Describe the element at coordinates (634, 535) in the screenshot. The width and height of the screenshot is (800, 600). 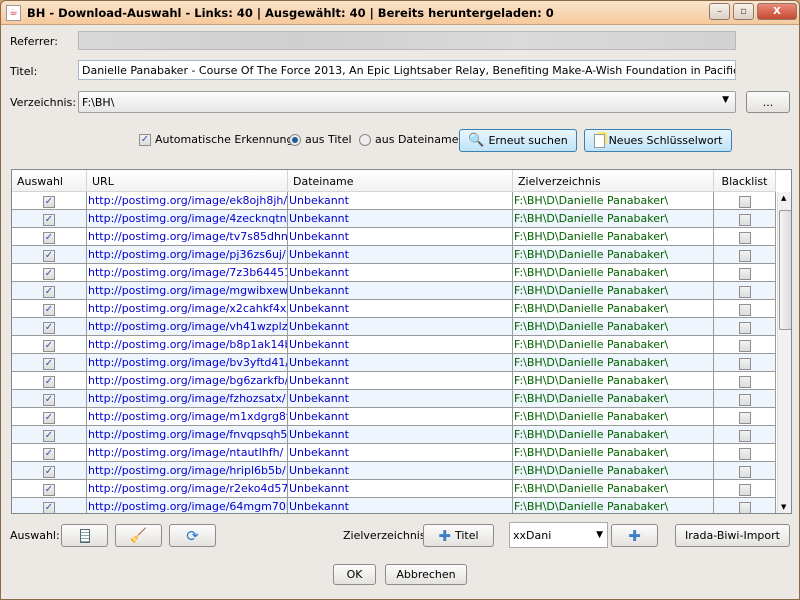
I see `add-target-dir-button: ✚` at that location.